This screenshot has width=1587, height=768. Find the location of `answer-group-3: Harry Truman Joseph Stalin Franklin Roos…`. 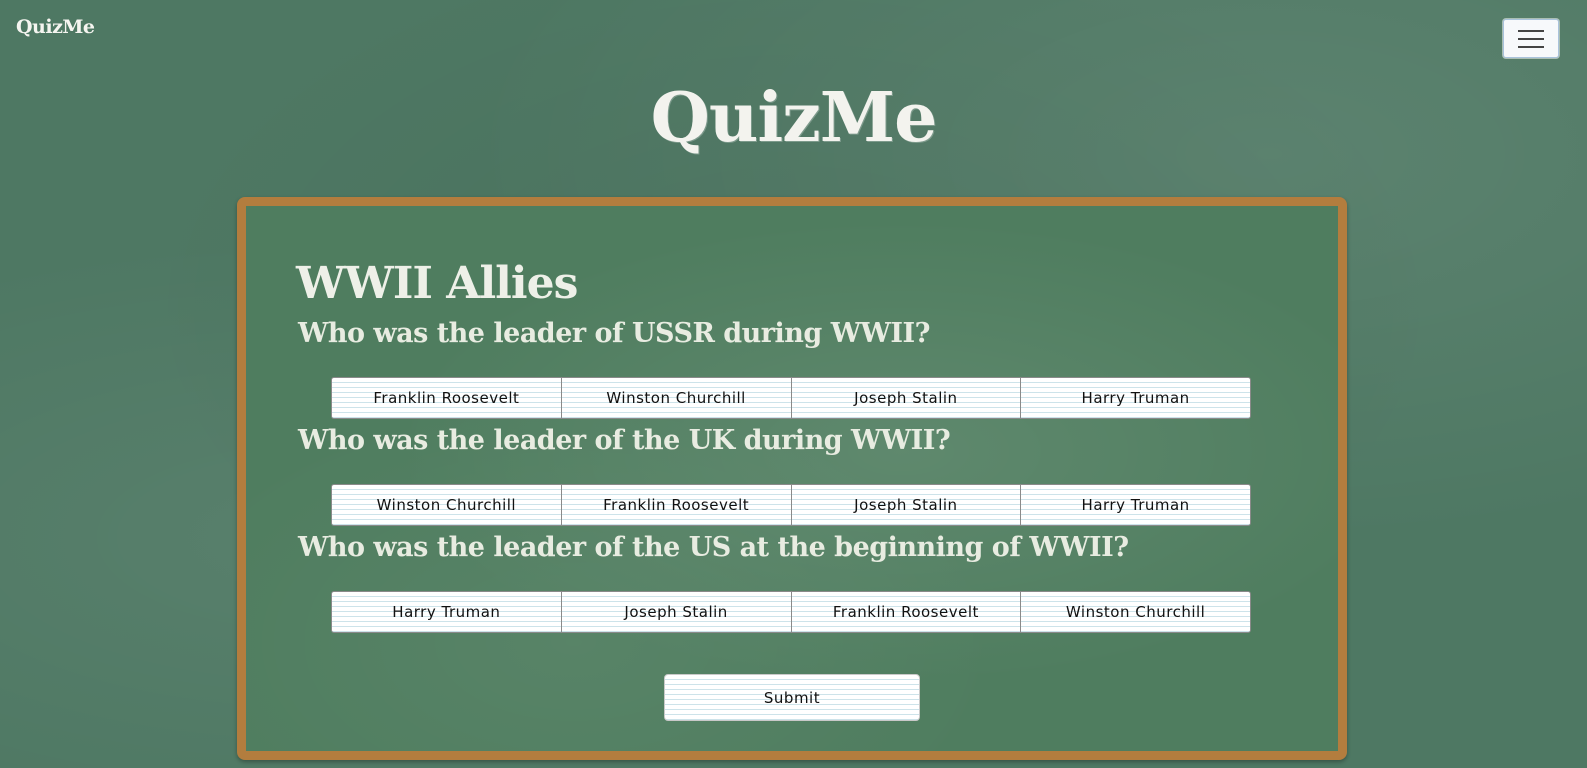

answer-group-3: Harry Truman Joseph Stalin Franklin Roos… is located at coordinates (791, 612).